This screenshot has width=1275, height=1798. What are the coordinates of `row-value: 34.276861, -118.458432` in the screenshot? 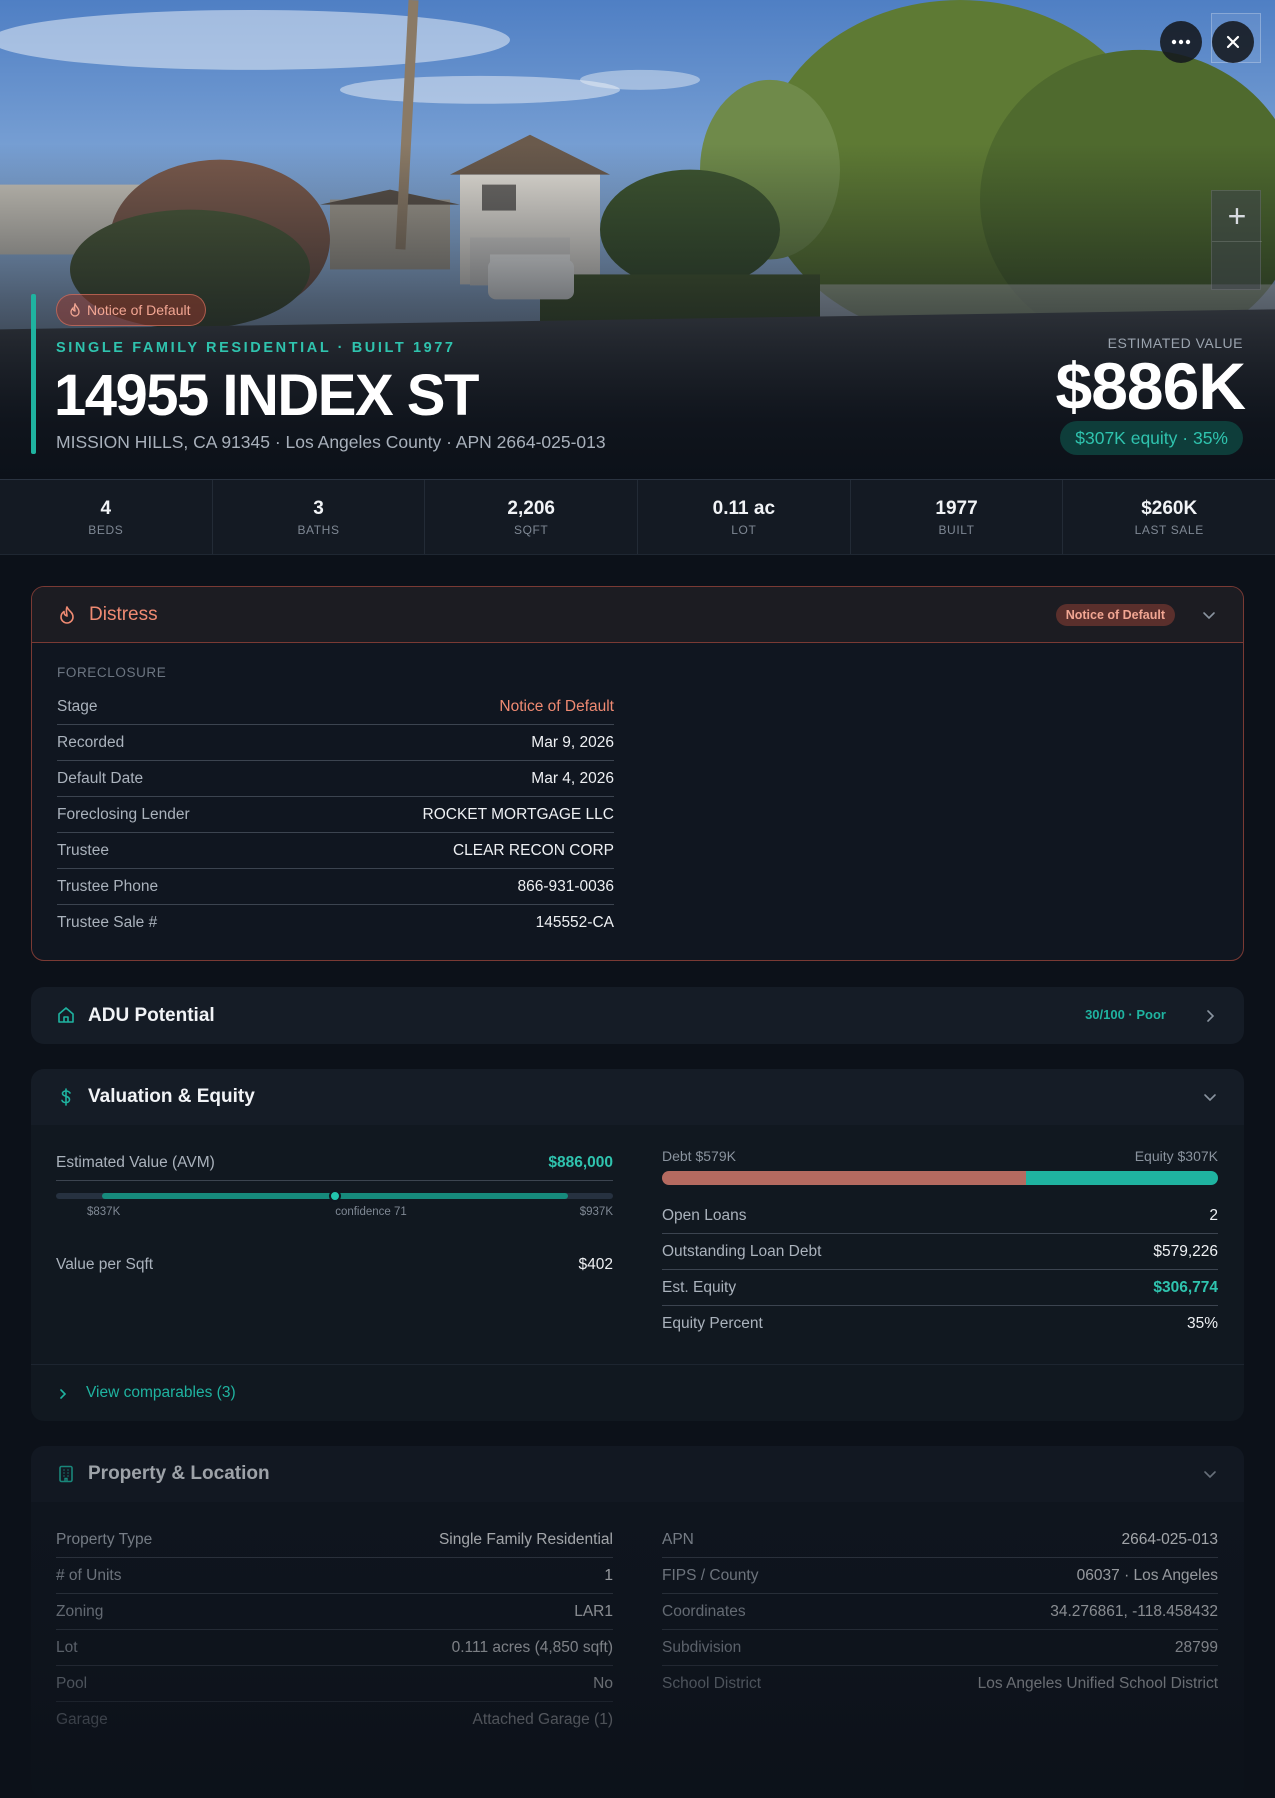 It's located at (1134, 1611).